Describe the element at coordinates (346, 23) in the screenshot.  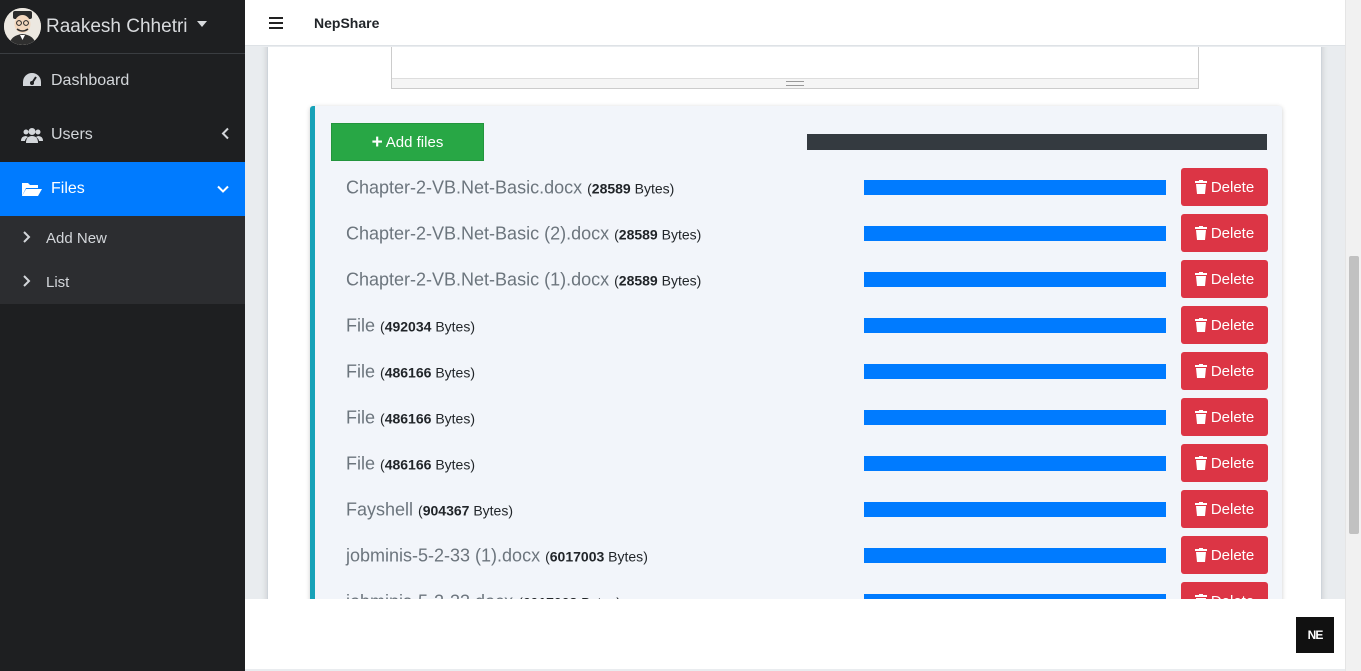
I see `brand-name: NepShare` at that location.